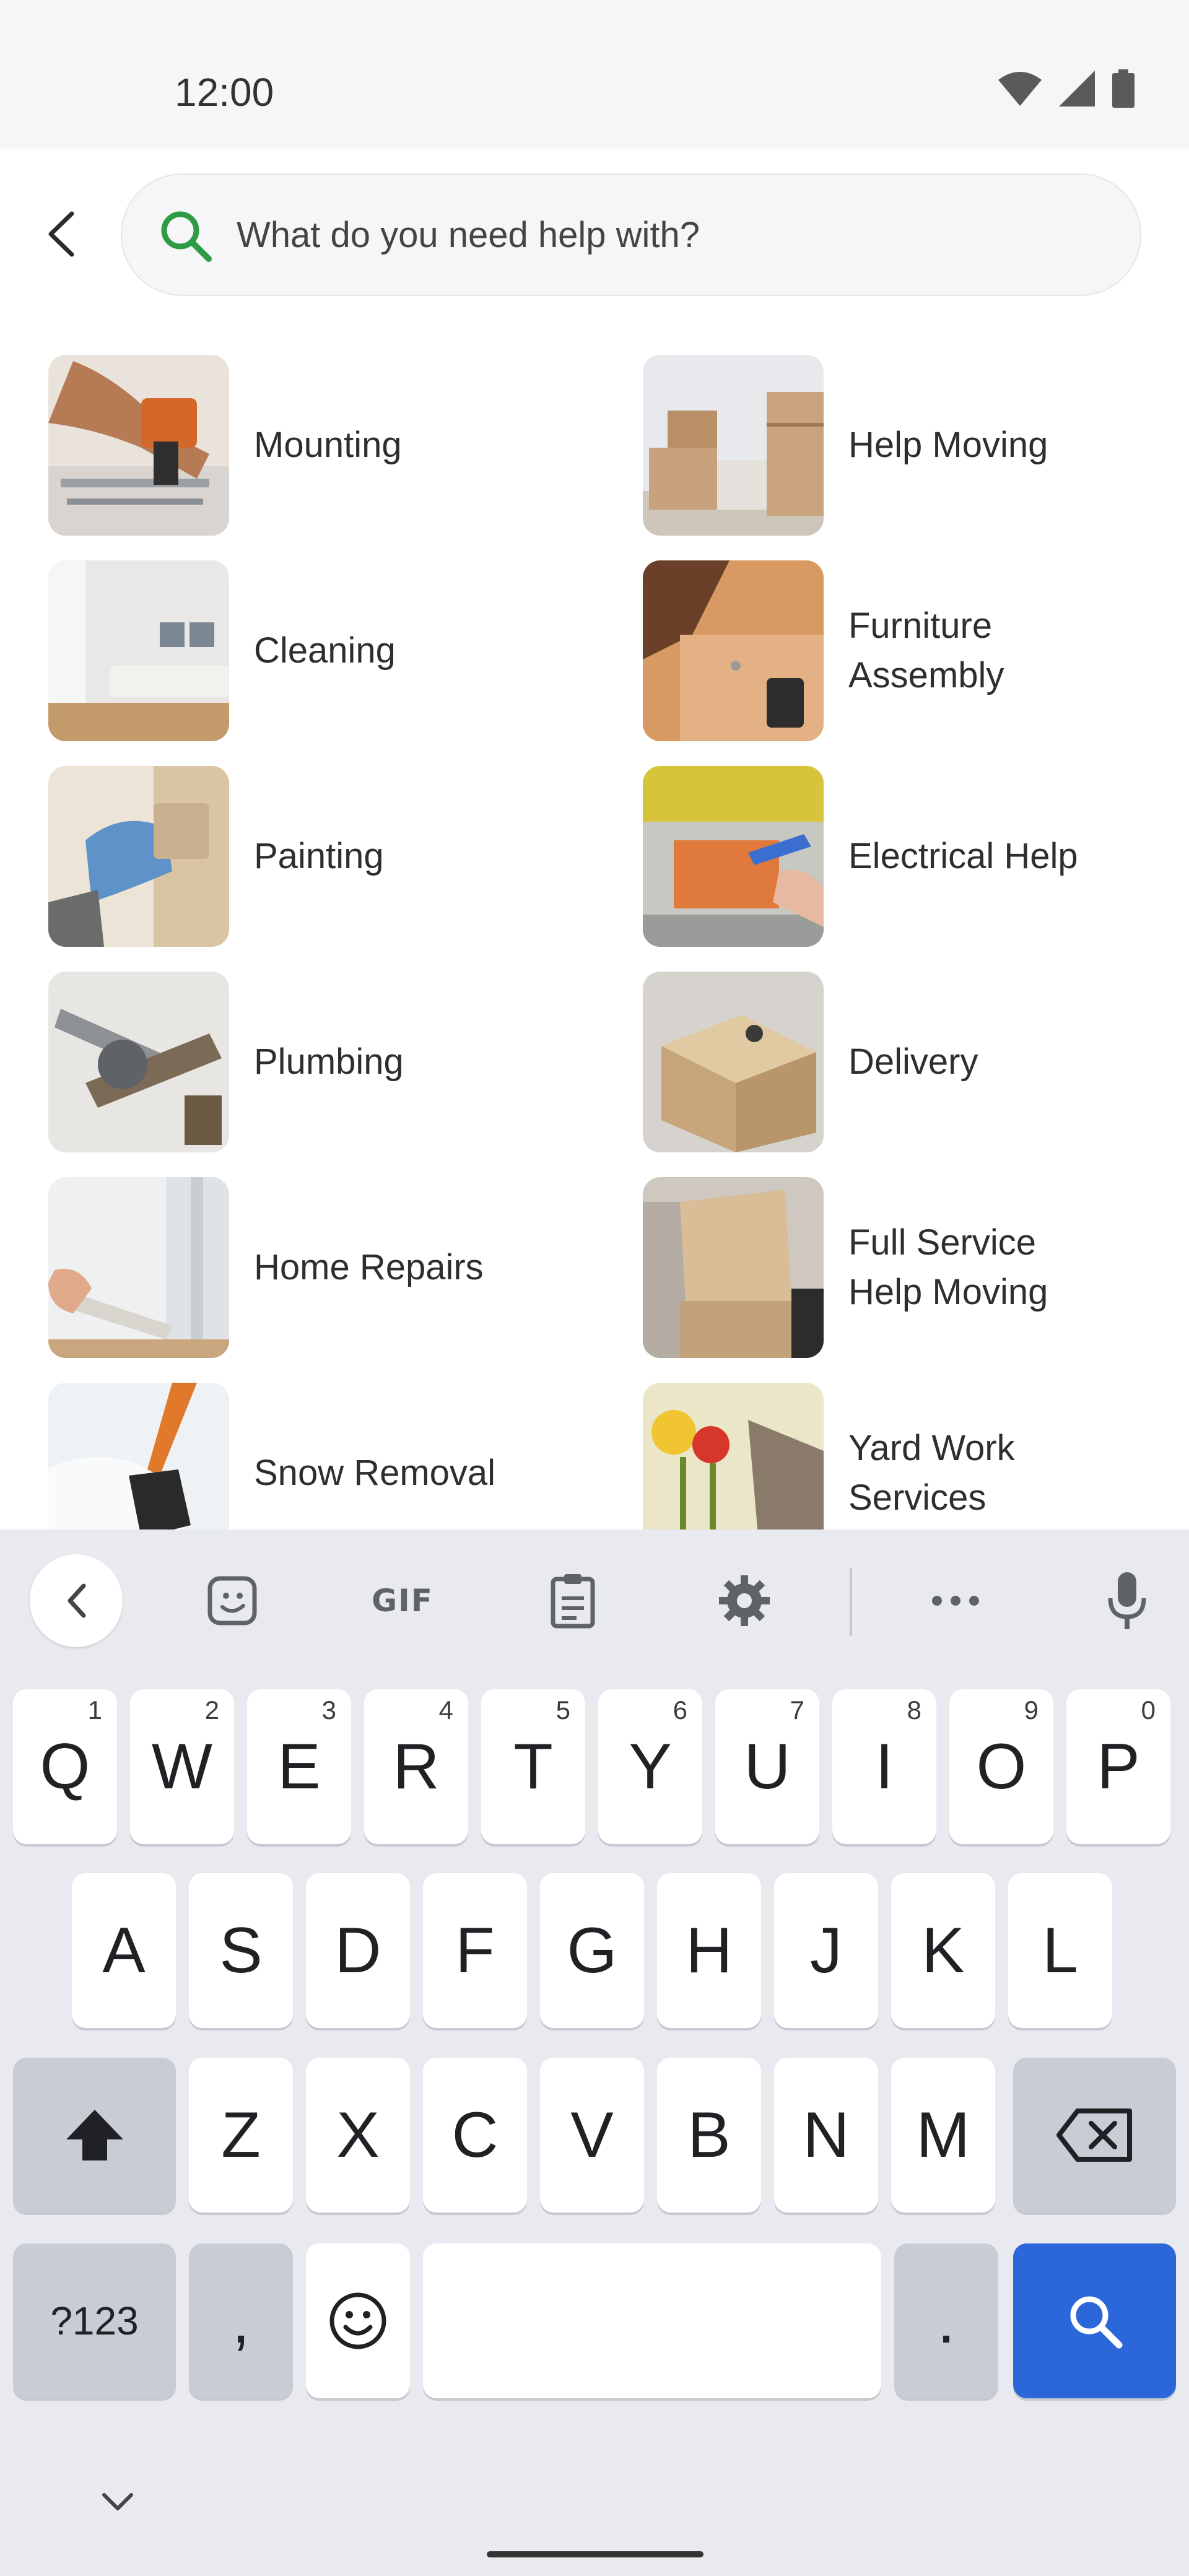 Image resolution: width=1189 pixels, height=2576 pixels. I want to click on key-b: B, so click(709, 2135).